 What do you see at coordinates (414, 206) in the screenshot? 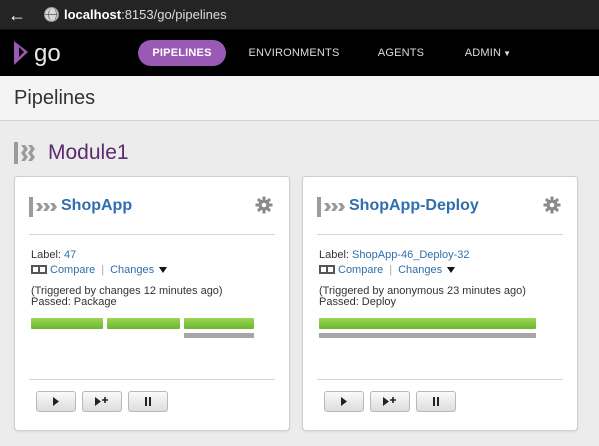
I see `pipeline-name: ShopApp-Deploy` at bounding box center [414, 206].